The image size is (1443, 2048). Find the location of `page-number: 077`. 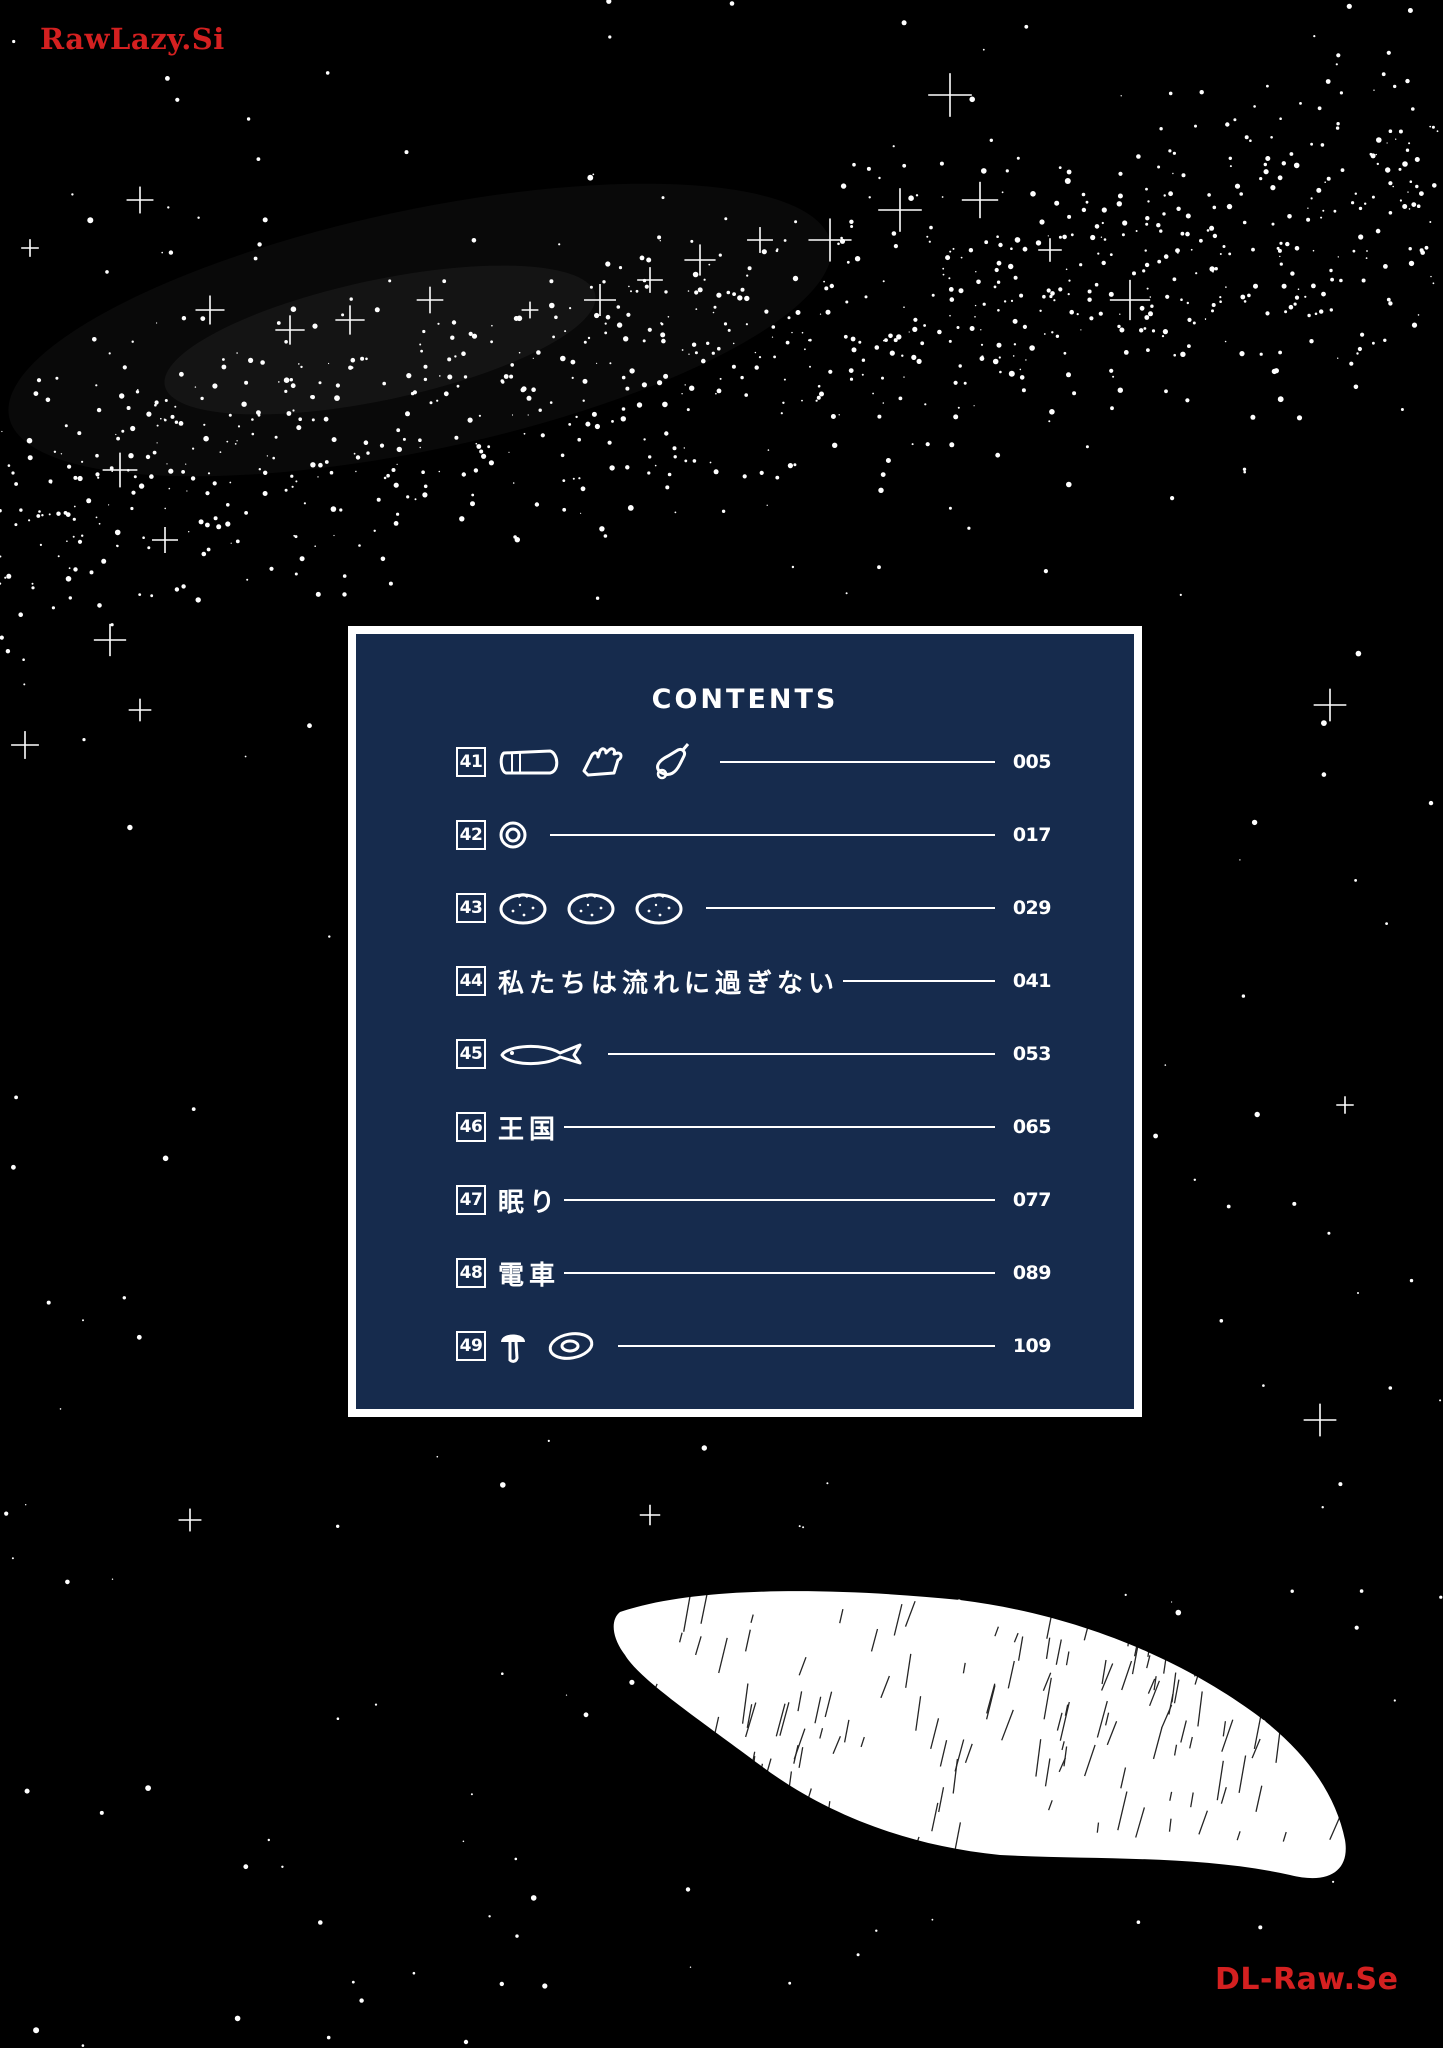

page-number: 077 is located at coordinates (1032, 1200).